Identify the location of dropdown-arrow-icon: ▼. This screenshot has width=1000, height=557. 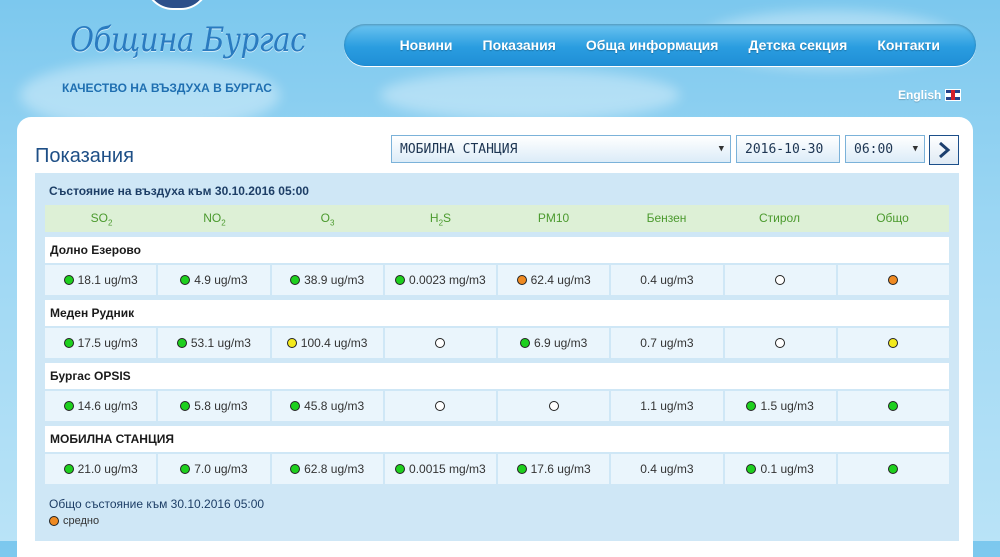
(915, 149).